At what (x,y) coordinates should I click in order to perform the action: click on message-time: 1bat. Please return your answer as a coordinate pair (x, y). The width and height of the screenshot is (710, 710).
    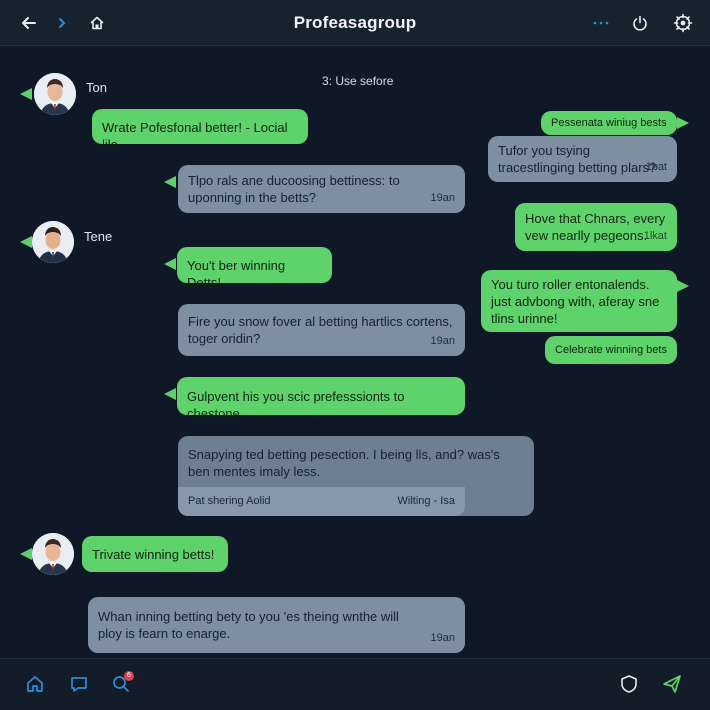
    Looking at the image, I should click on (656, 167).